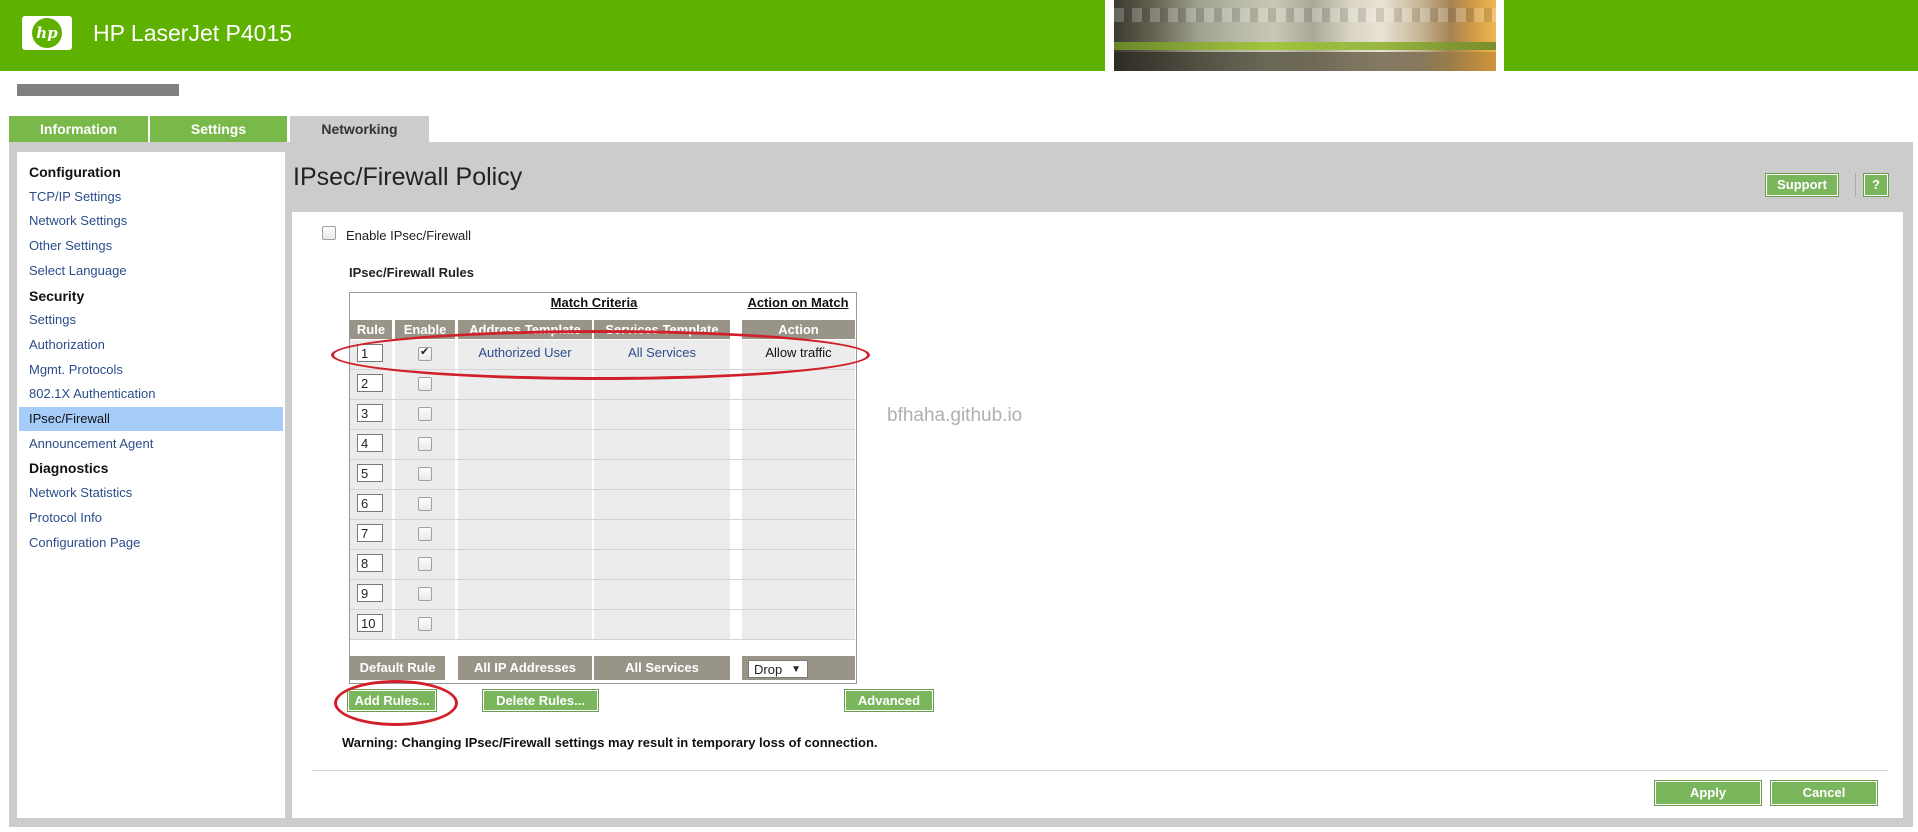  What do you see at coordinates (1305, 35) in the screenshot?
I see `header-train-image` at bounding box center [1305, 35].